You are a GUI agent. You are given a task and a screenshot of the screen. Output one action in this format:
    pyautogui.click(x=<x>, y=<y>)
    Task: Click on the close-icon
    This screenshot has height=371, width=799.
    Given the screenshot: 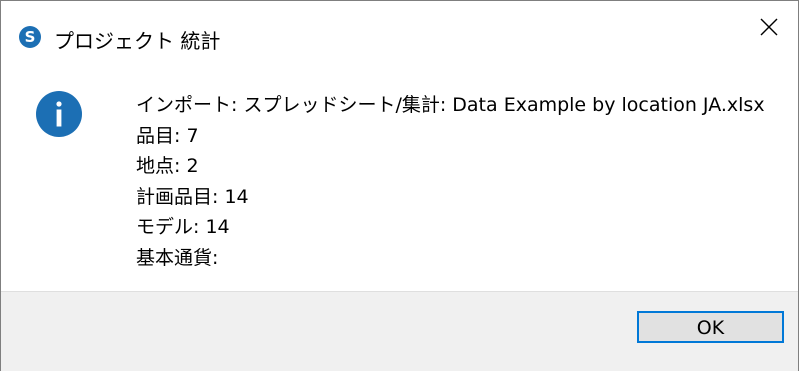 What is the action you would take?
    pyautogui.click(x=769, y=27)
    